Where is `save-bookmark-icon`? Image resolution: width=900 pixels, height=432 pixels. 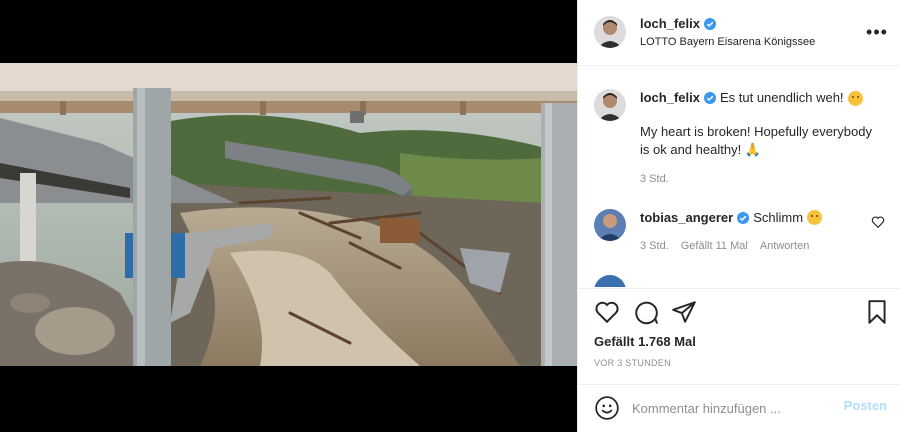
save-bookmark-icon is located at coordinates (877, 312).